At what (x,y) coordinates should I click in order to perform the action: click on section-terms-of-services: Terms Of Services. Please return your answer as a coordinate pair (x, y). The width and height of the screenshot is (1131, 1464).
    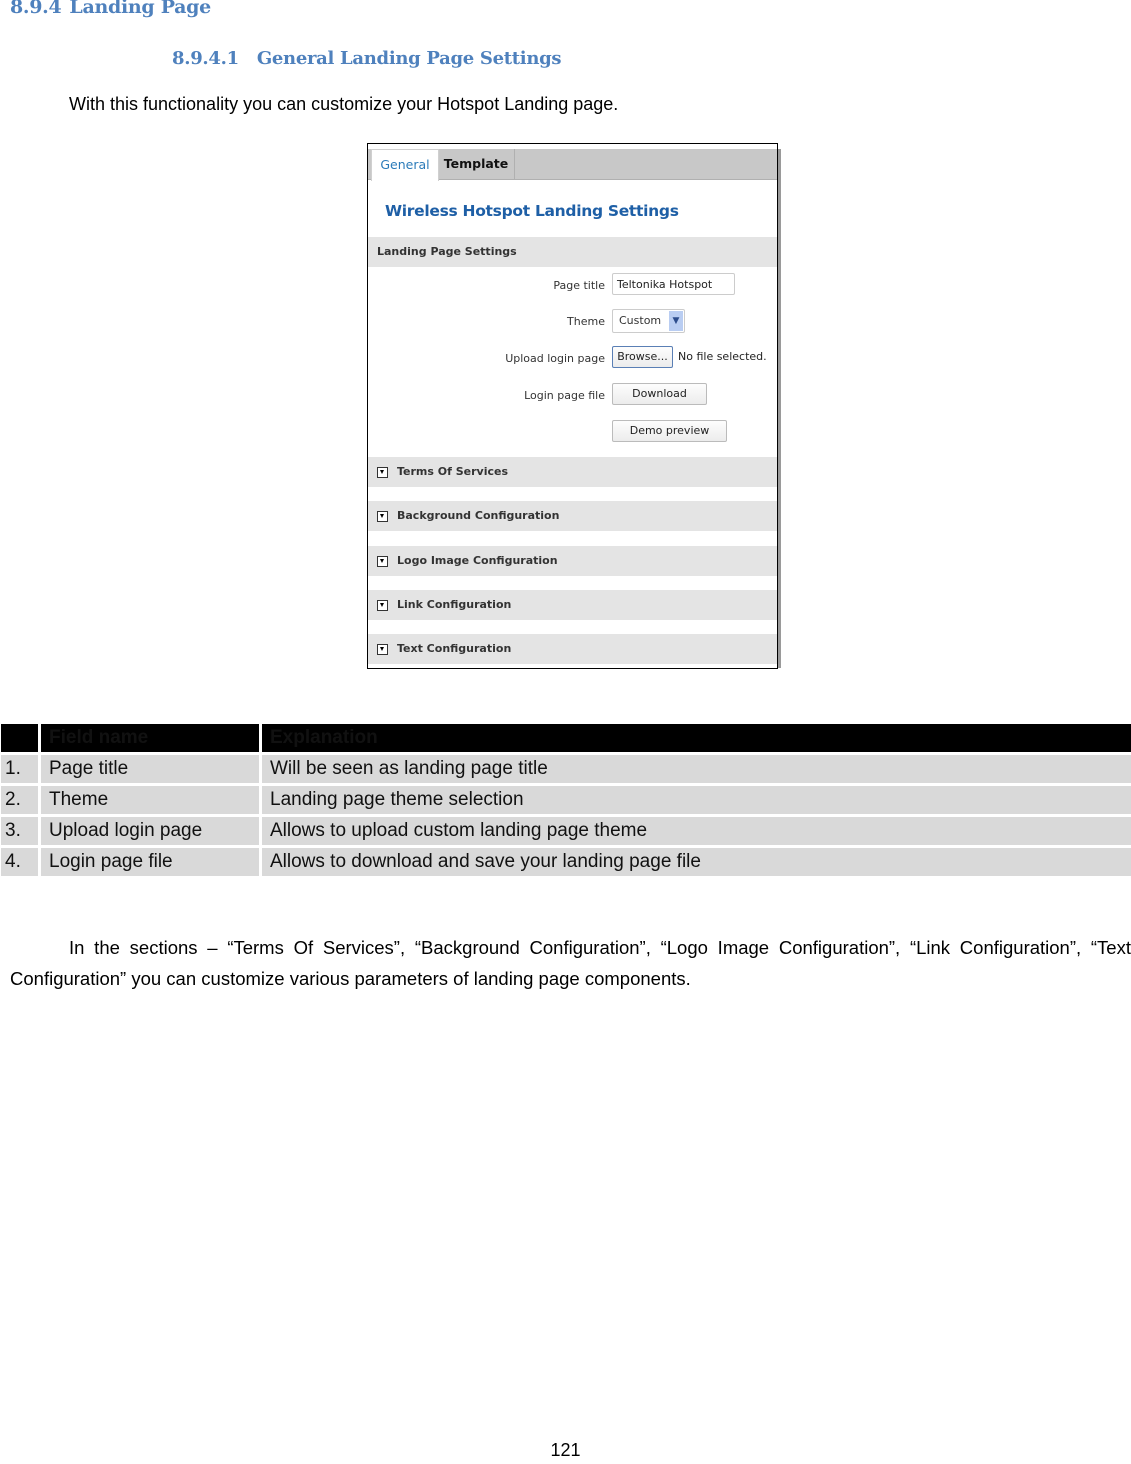
    Looking at the image, I should click on (572, 472).